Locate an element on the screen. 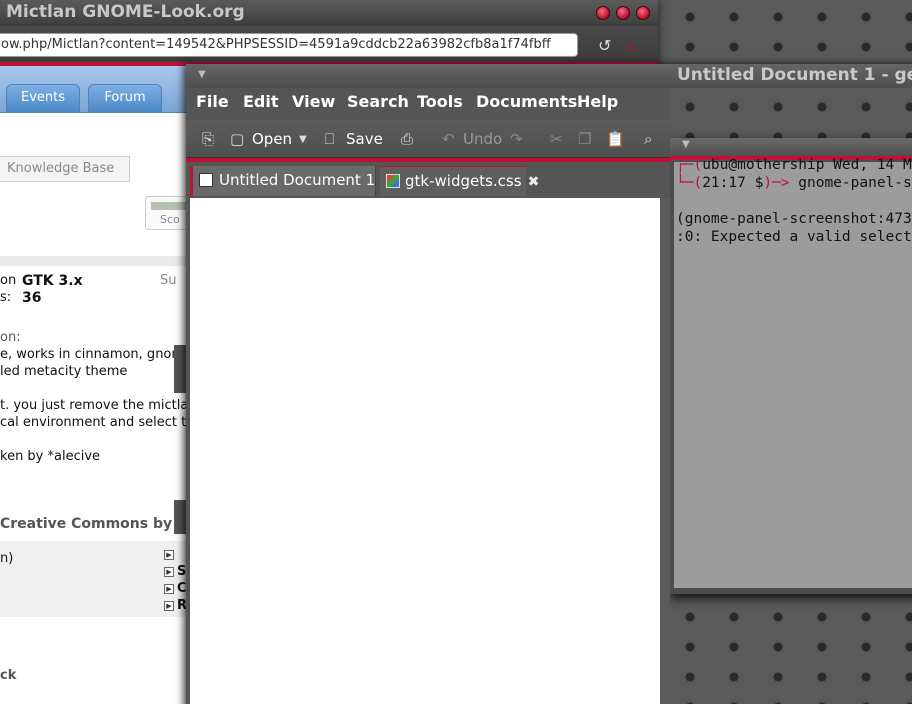 The height and width of the screenshot is (704, 912). document-tabbar: Untitled Document 1✖ gtk-widgets.css ✖ is located at coordinates (428, 180).